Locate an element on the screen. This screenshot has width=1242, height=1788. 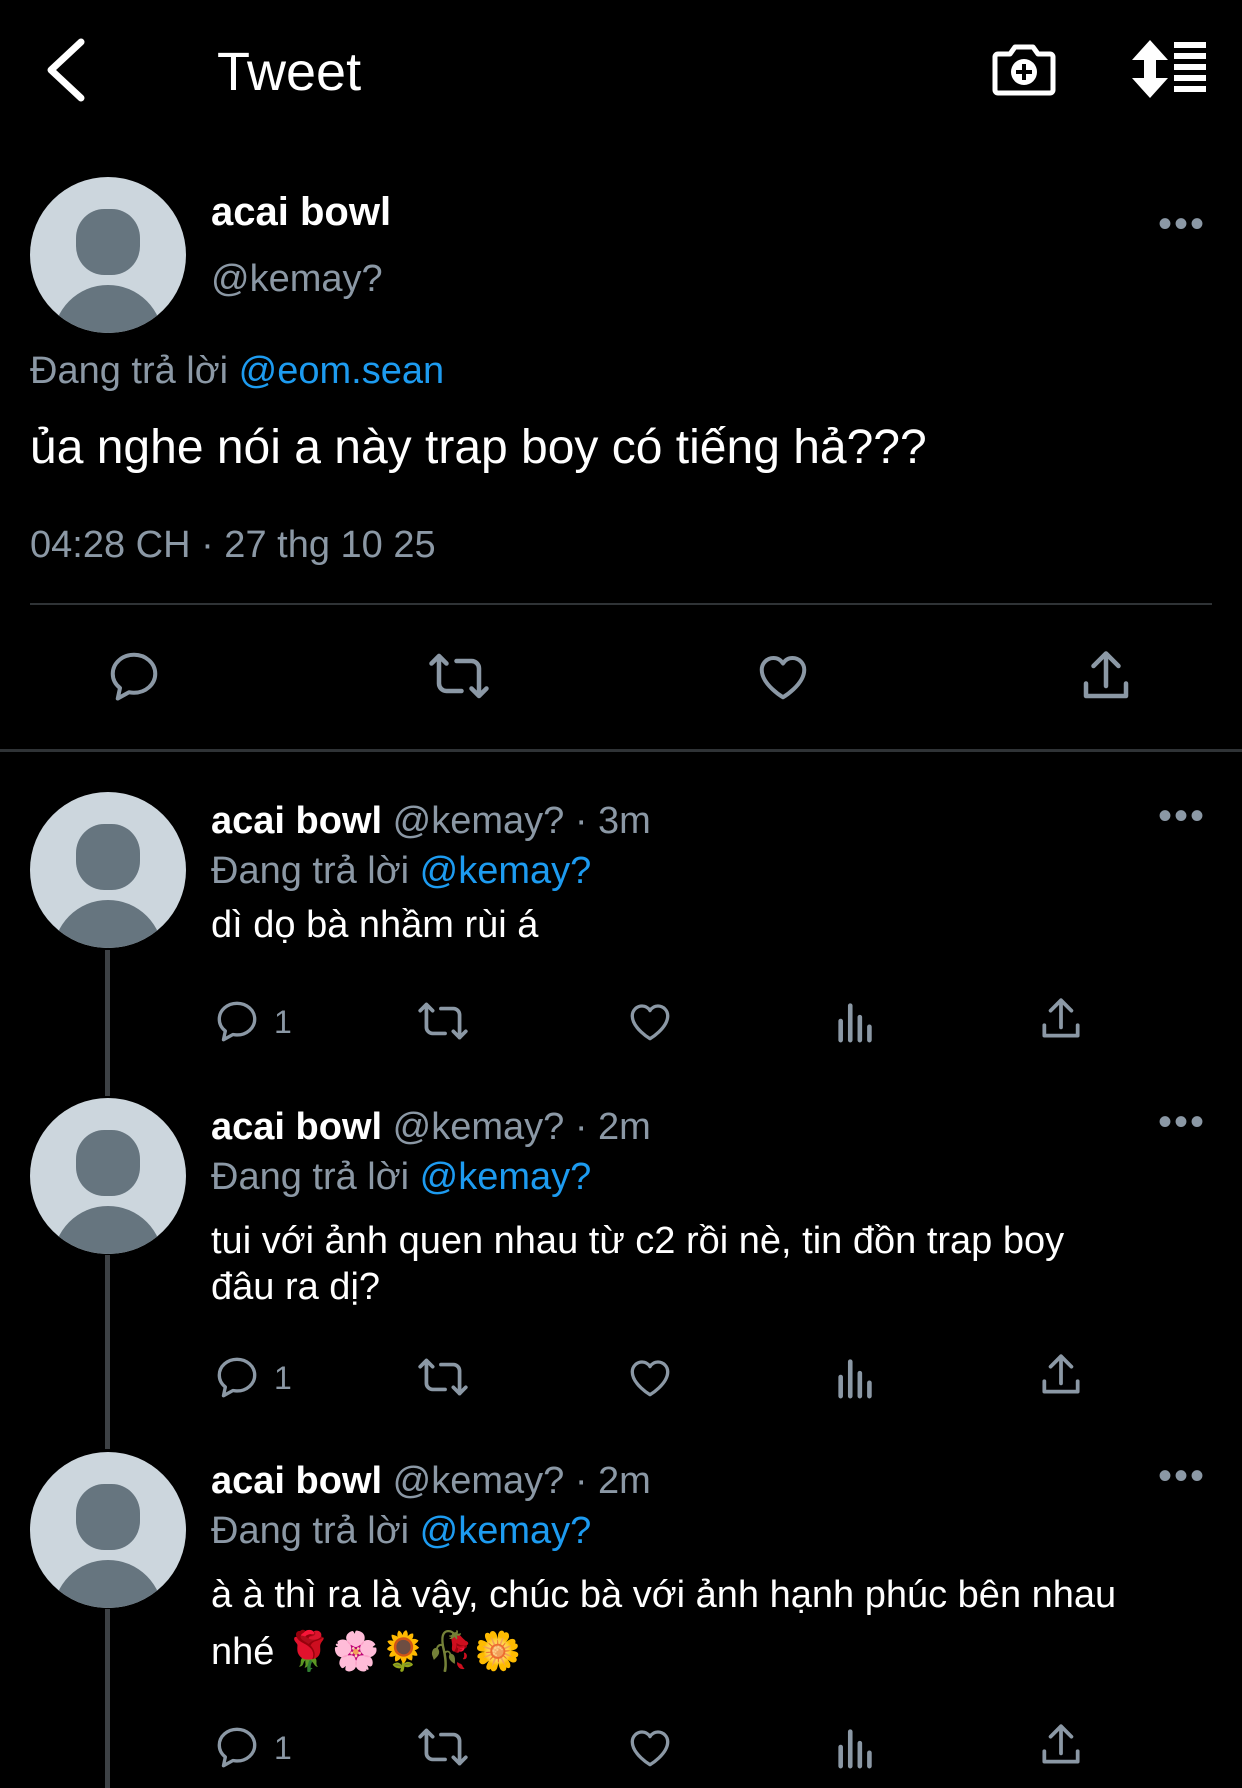
like-button is located at coordinates (783, 676).